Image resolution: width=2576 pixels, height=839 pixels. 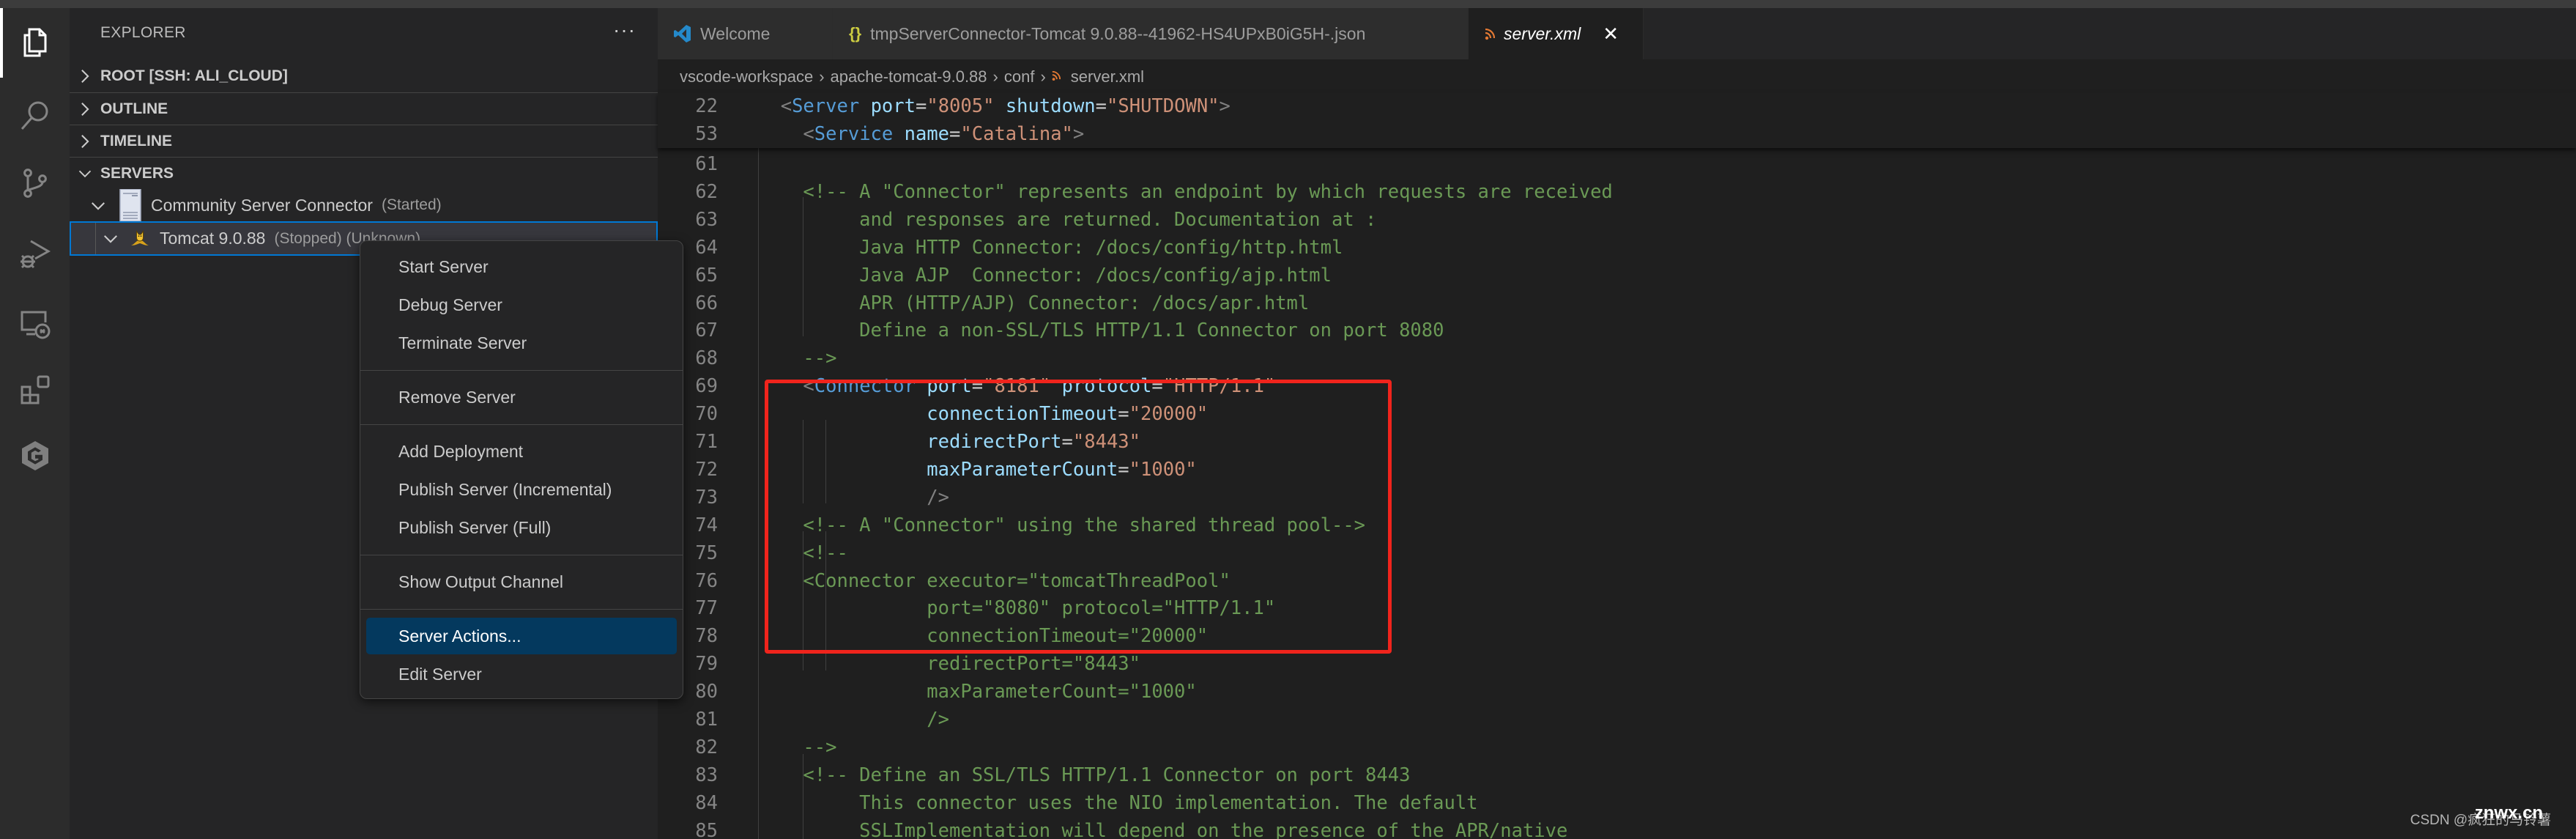 What do you see at coordinates (1617, 134) in the screenshot?
I see `code-line: 53 <Service name="Catalina">` at bounding box center [1617, 134].